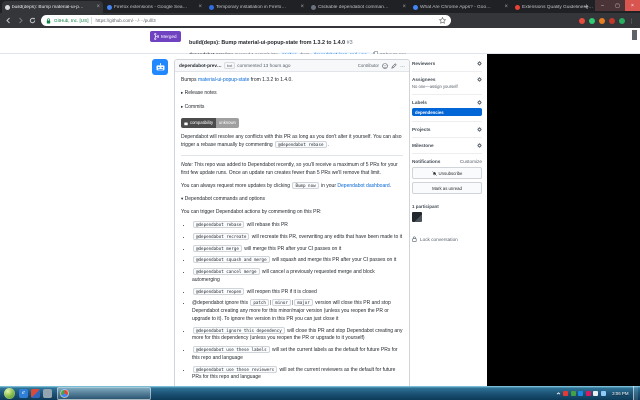 This screenshot has height=400, width=640. I want to click on sidebar-section-header: Labels, so click(447, 102).